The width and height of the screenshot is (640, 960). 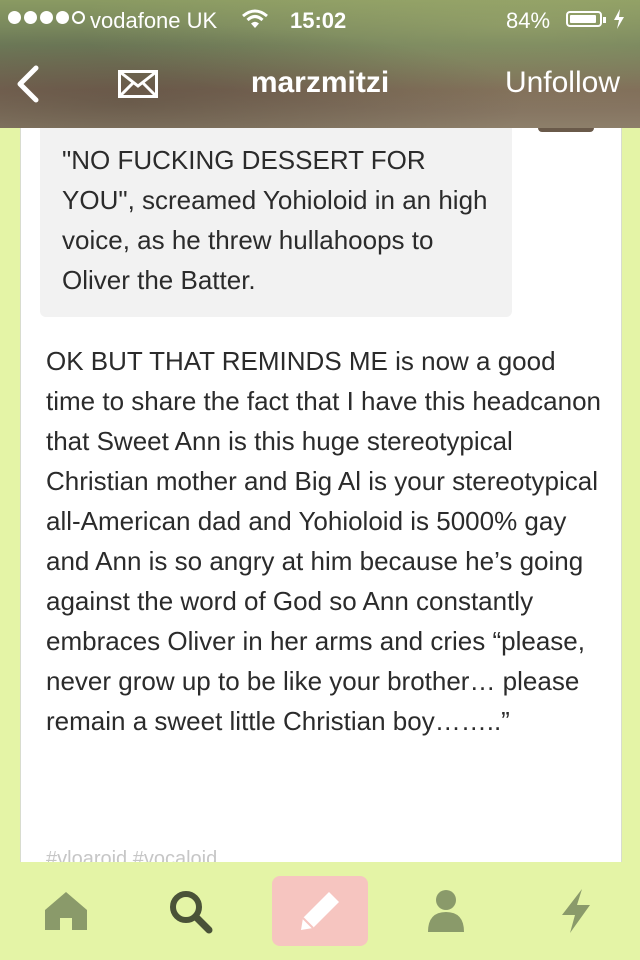 I want to click on avatar, so click(x=566, y=130).